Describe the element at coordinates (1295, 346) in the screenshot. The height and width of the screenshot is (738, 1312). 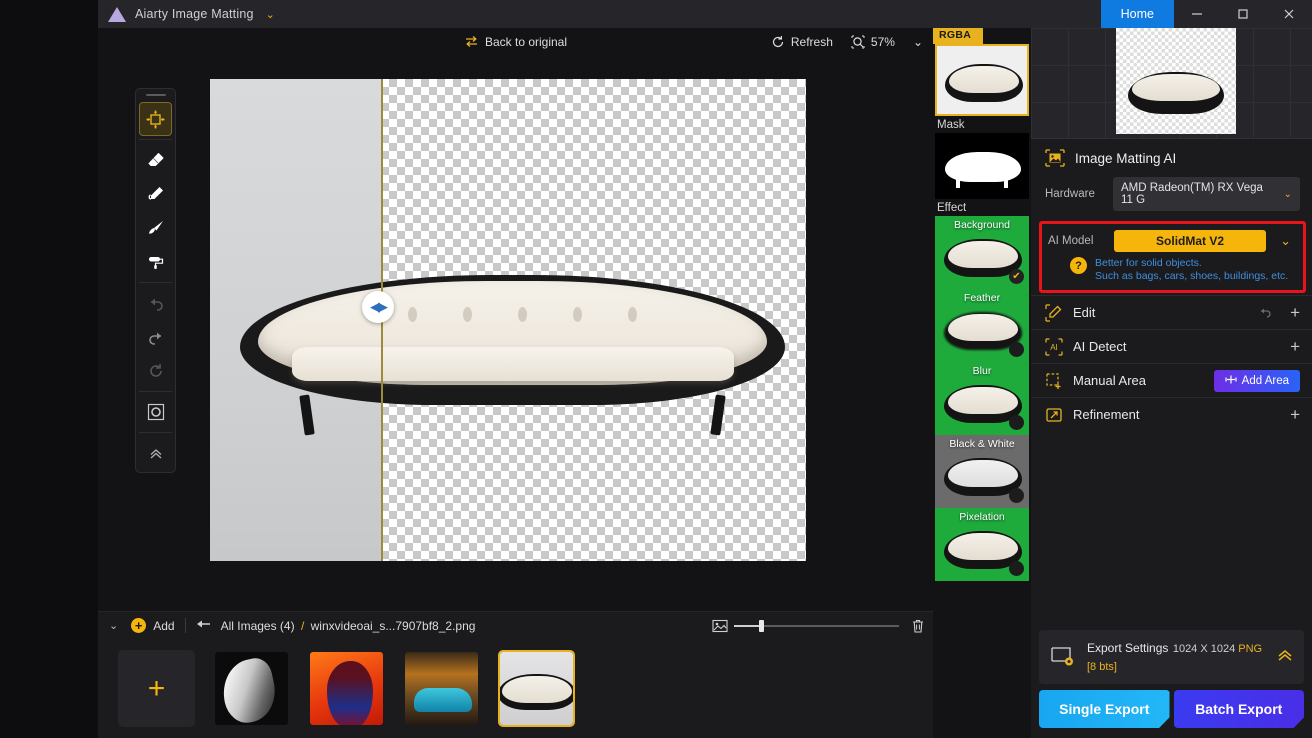
I see `ai-detect-add-button: +` at that location.